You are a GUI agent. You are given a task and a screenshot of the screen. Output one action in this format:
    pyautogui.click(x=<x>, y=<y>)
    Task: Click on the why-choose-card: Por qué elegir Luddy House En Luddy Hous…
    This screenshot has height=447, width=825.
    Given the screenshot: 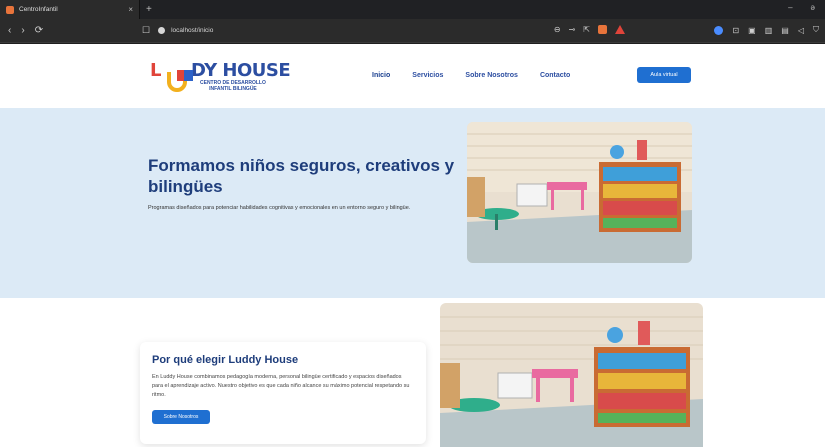 What is the action you would take?
    pyautogui.click(x=283, y=393)
    